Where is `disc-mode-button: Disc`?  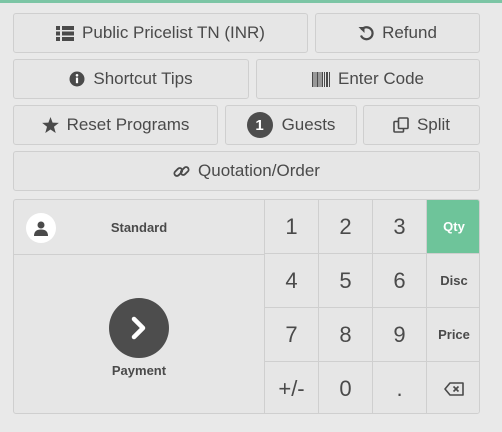
disc-mode-button: Disc is located at coordinates (452, 281).